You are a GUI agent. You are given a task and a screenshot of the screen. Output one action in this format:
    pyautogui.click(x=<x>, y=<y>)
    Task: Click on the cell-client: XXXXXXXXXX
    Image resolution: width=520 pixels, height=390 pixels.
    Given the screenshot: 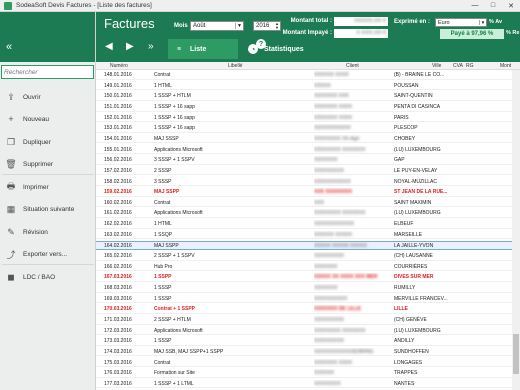 What is the action you would take?
    pyautogui.click(x=354, y=299)
    